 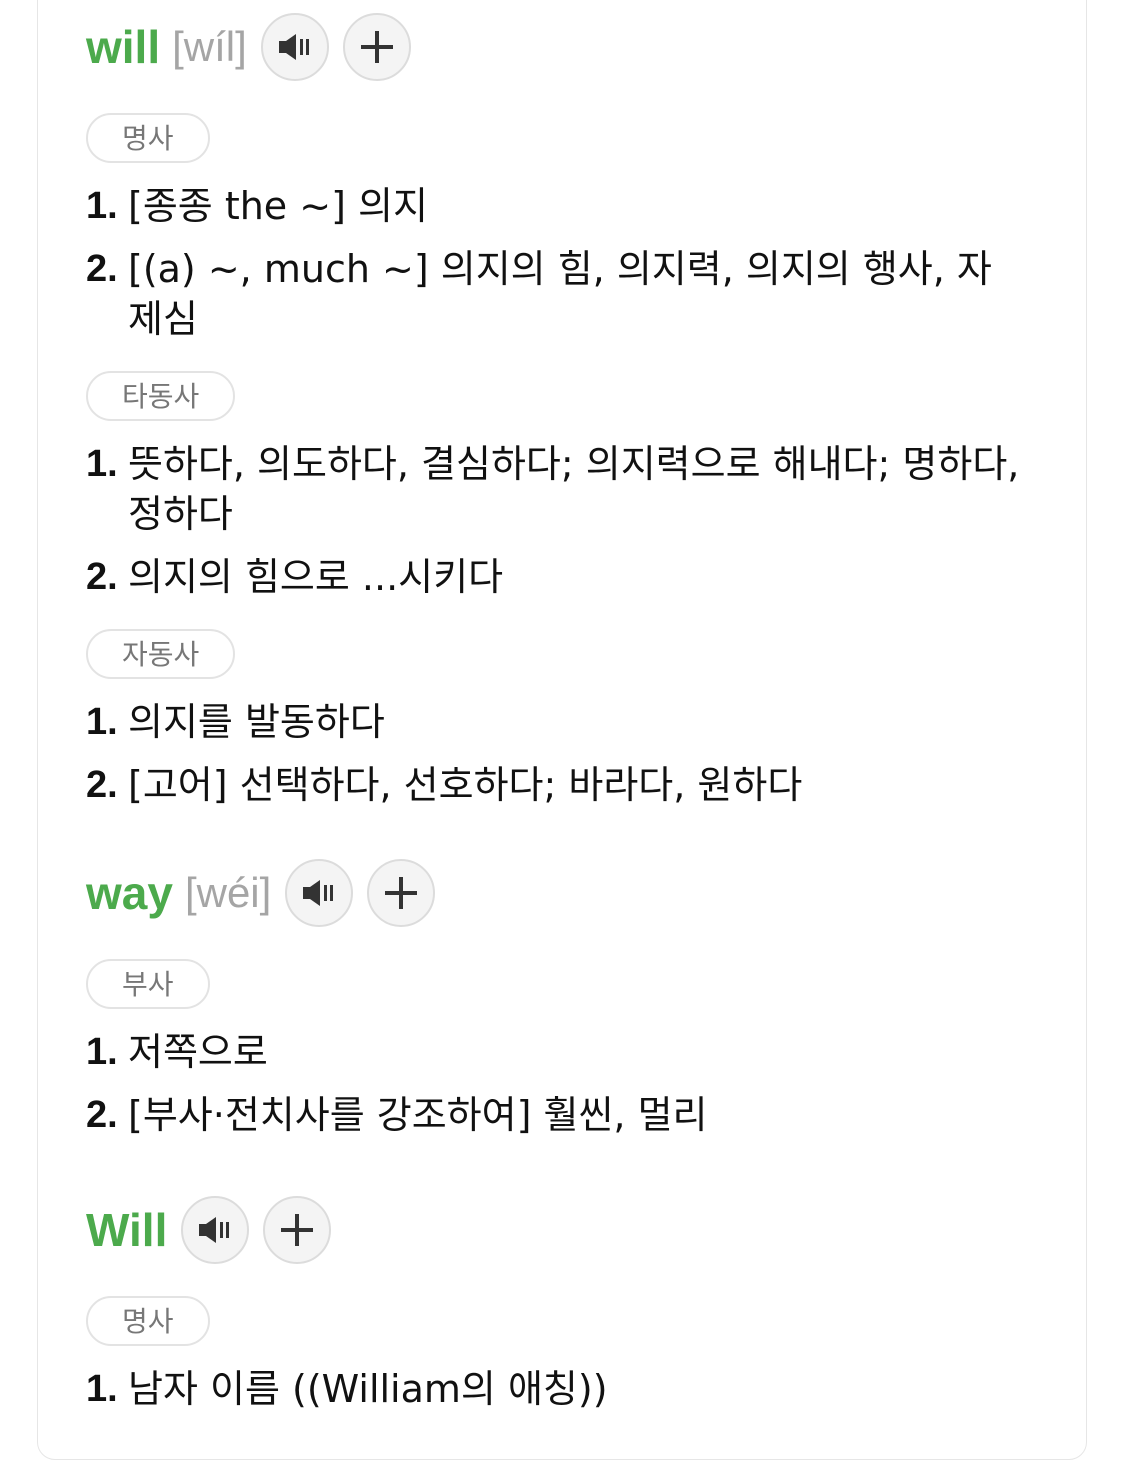 What do you see at coordinates (209, 46) in the screenshot?
I see `phonetic: [wíl]` at bounding box center [209, 46].